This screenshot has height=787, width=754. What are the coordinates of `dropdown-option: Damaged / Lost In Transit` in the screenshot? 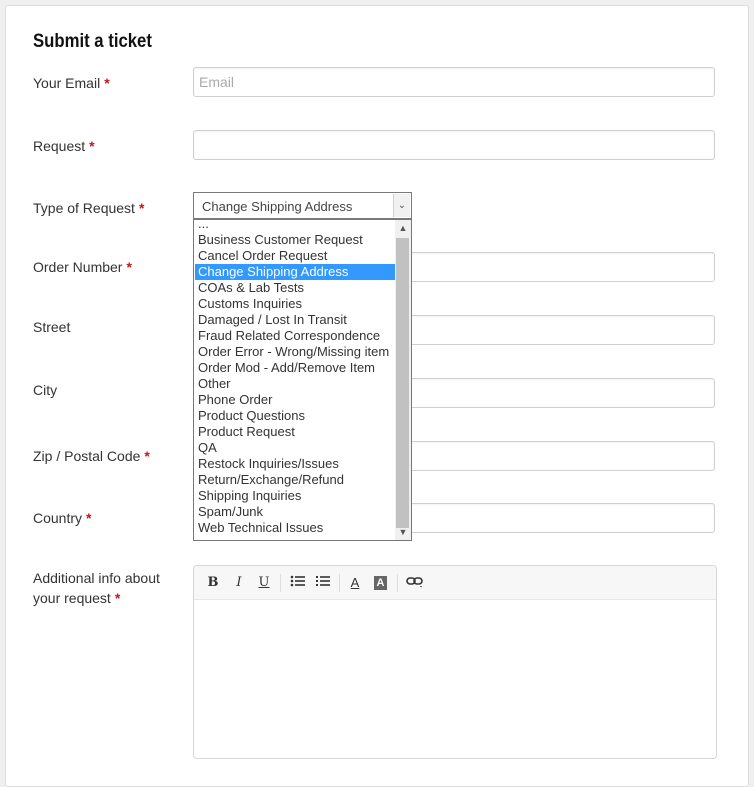 It's located at (295, 320).